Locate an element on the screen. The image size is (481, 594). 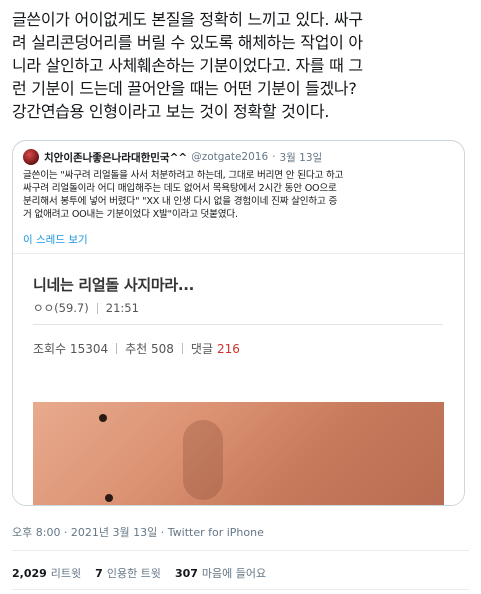
post-meta: ㅇㅇ(59.7) 21:51 is located at coordinates (86, 308).